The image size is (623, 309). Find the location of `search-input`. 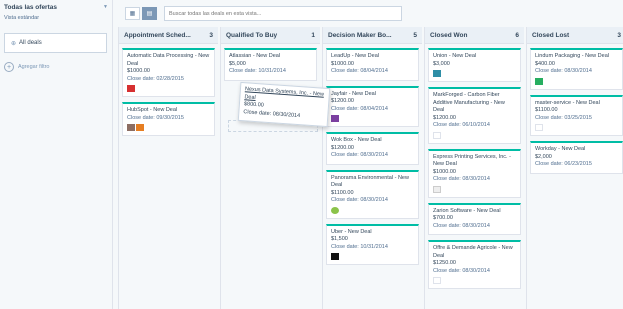

search-input is located at coordinates (283, 13).